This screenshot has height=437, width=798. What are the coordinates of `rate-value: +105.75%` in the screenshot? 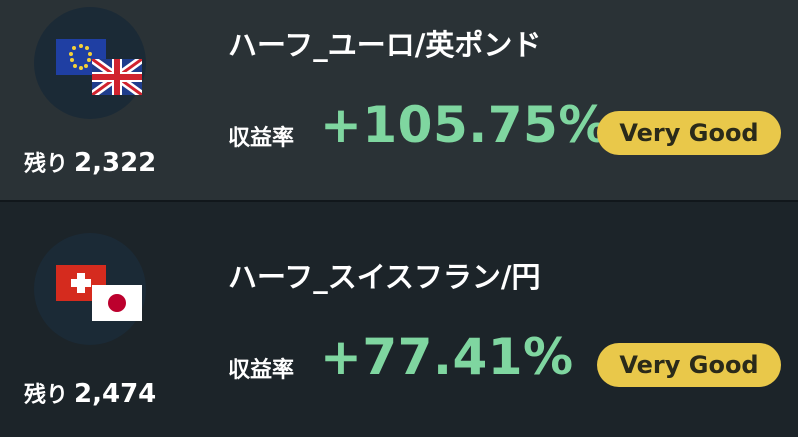 It's located at (464, 125).